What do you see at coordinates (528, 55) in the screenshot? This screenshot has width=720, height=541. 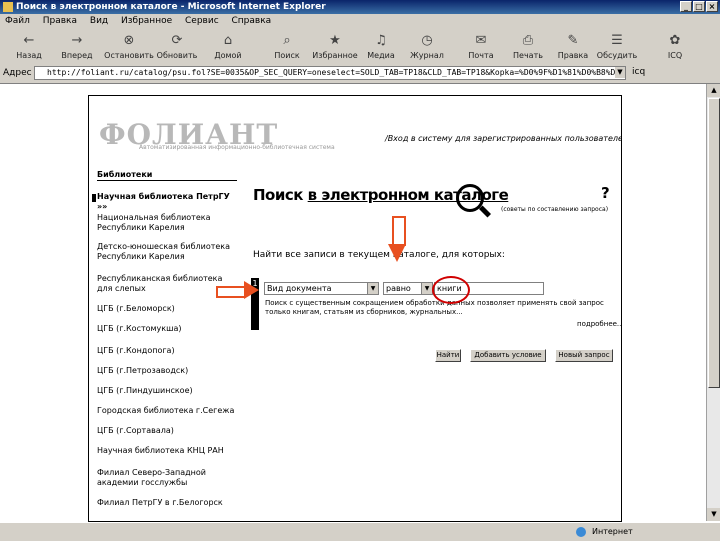 I see `toolbar-label: Печать` at bounding box center [528, 55].